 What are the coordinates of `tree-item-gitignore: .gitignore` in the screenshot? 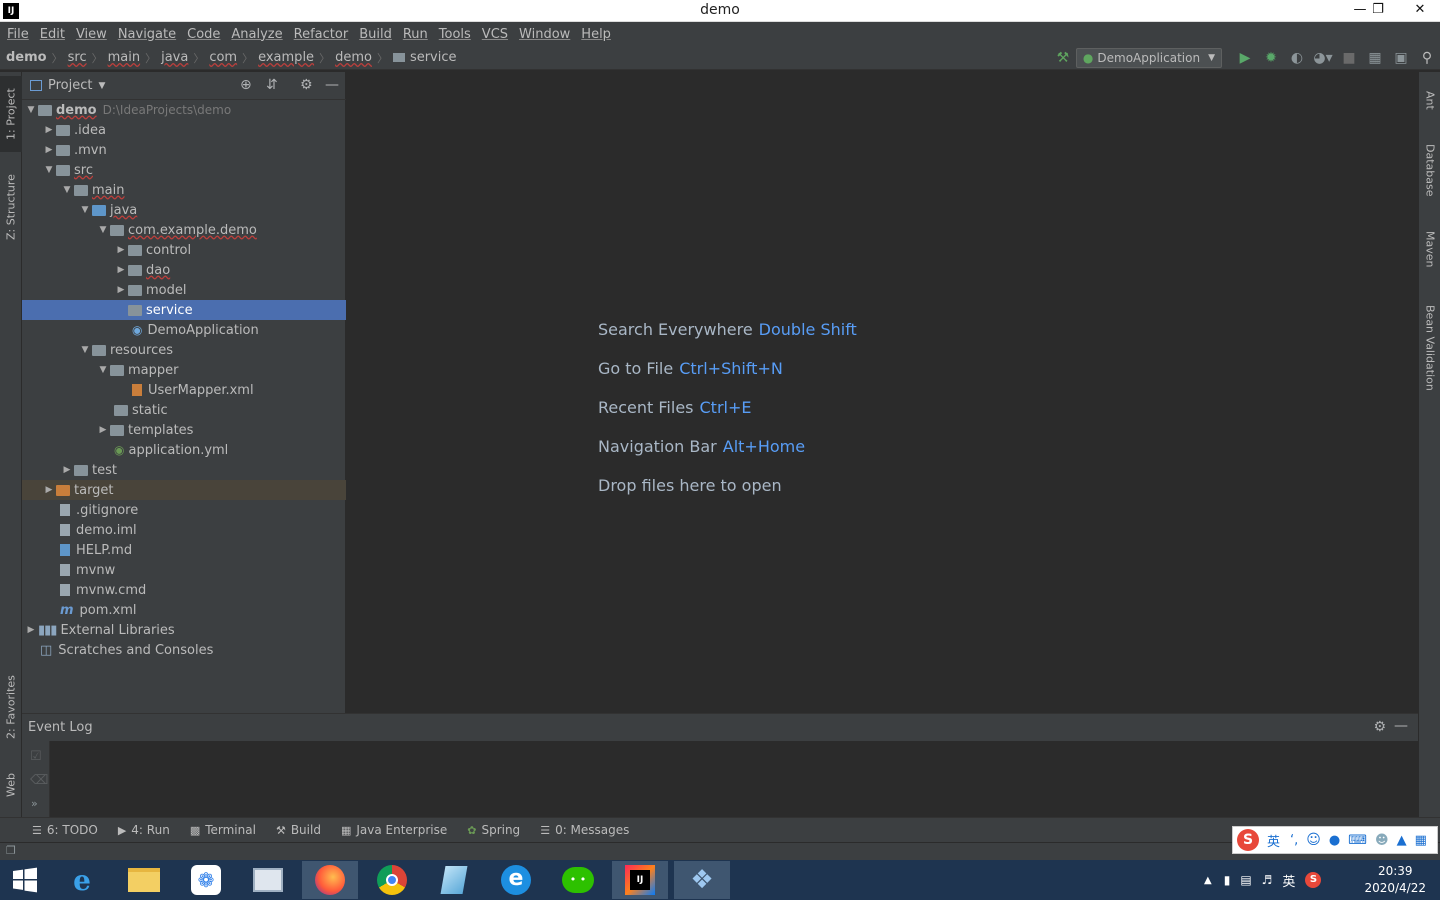 It's located at (184, 510).